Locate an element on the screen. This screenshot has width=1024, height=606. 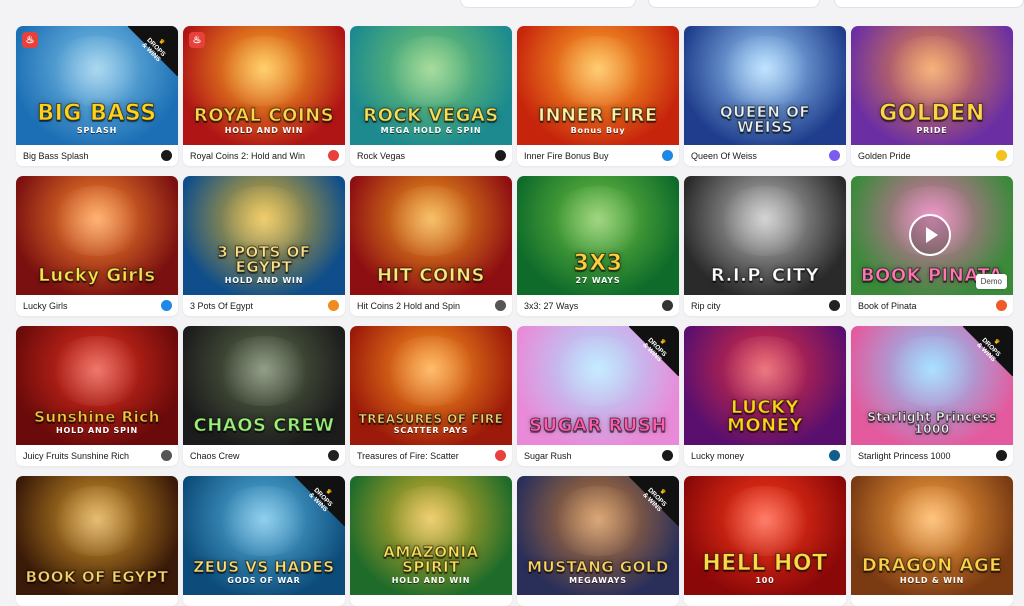
game-thumbnail: BIG BASS SPLASH ♨ ♛ DROPS & WINS is located at coordinates (97, 85).